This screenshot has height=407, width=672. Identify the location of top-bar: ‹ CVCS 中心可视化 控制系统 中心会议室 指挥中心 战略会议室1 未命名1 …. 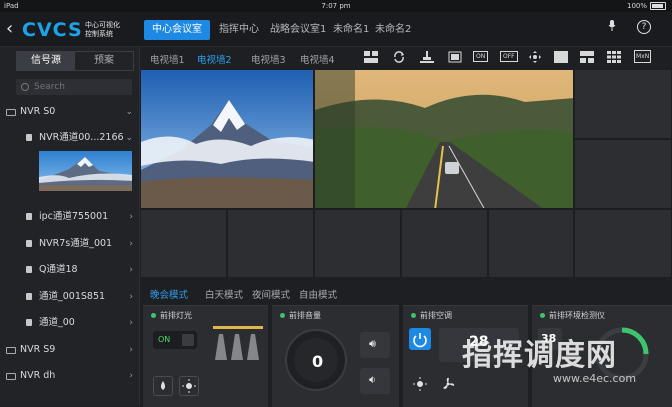
(336, 29).